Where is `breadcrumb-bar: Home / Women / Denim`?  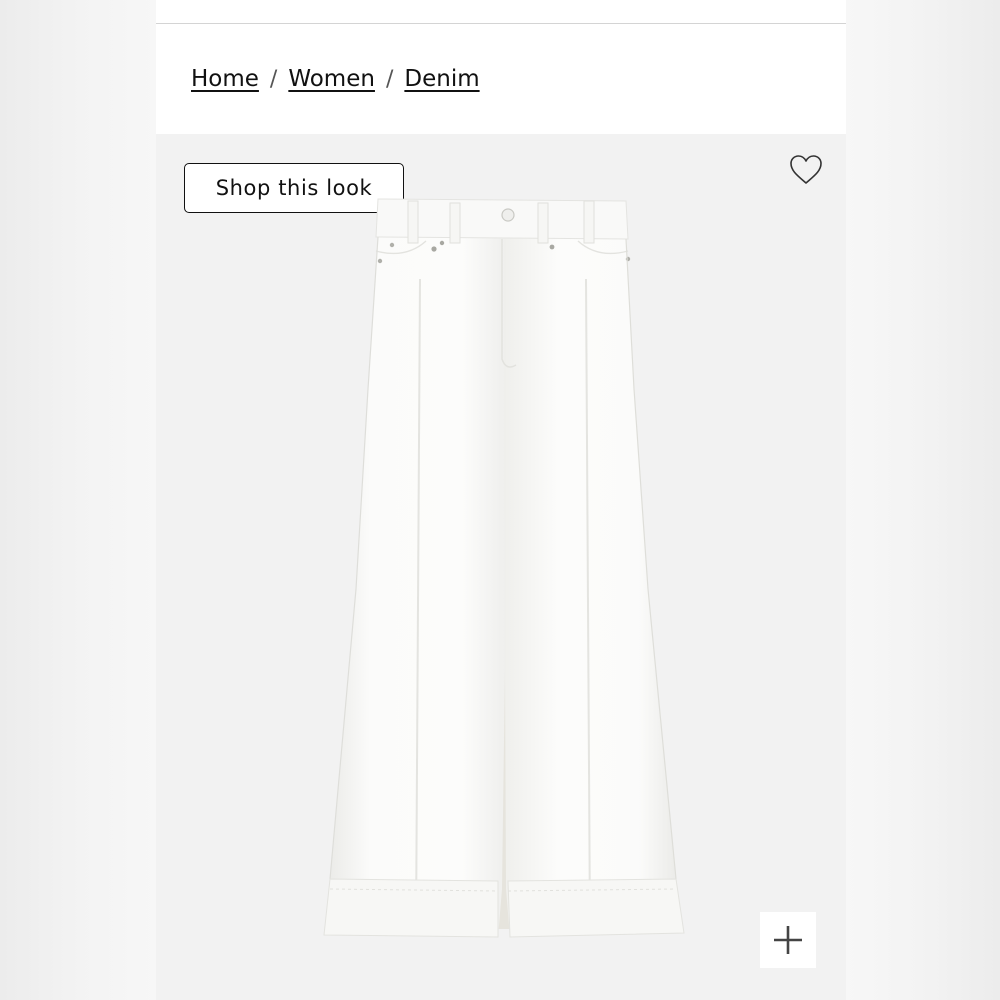
breadcrumb-bar: Home / Women / Denim is located at coordinates (501, 79).